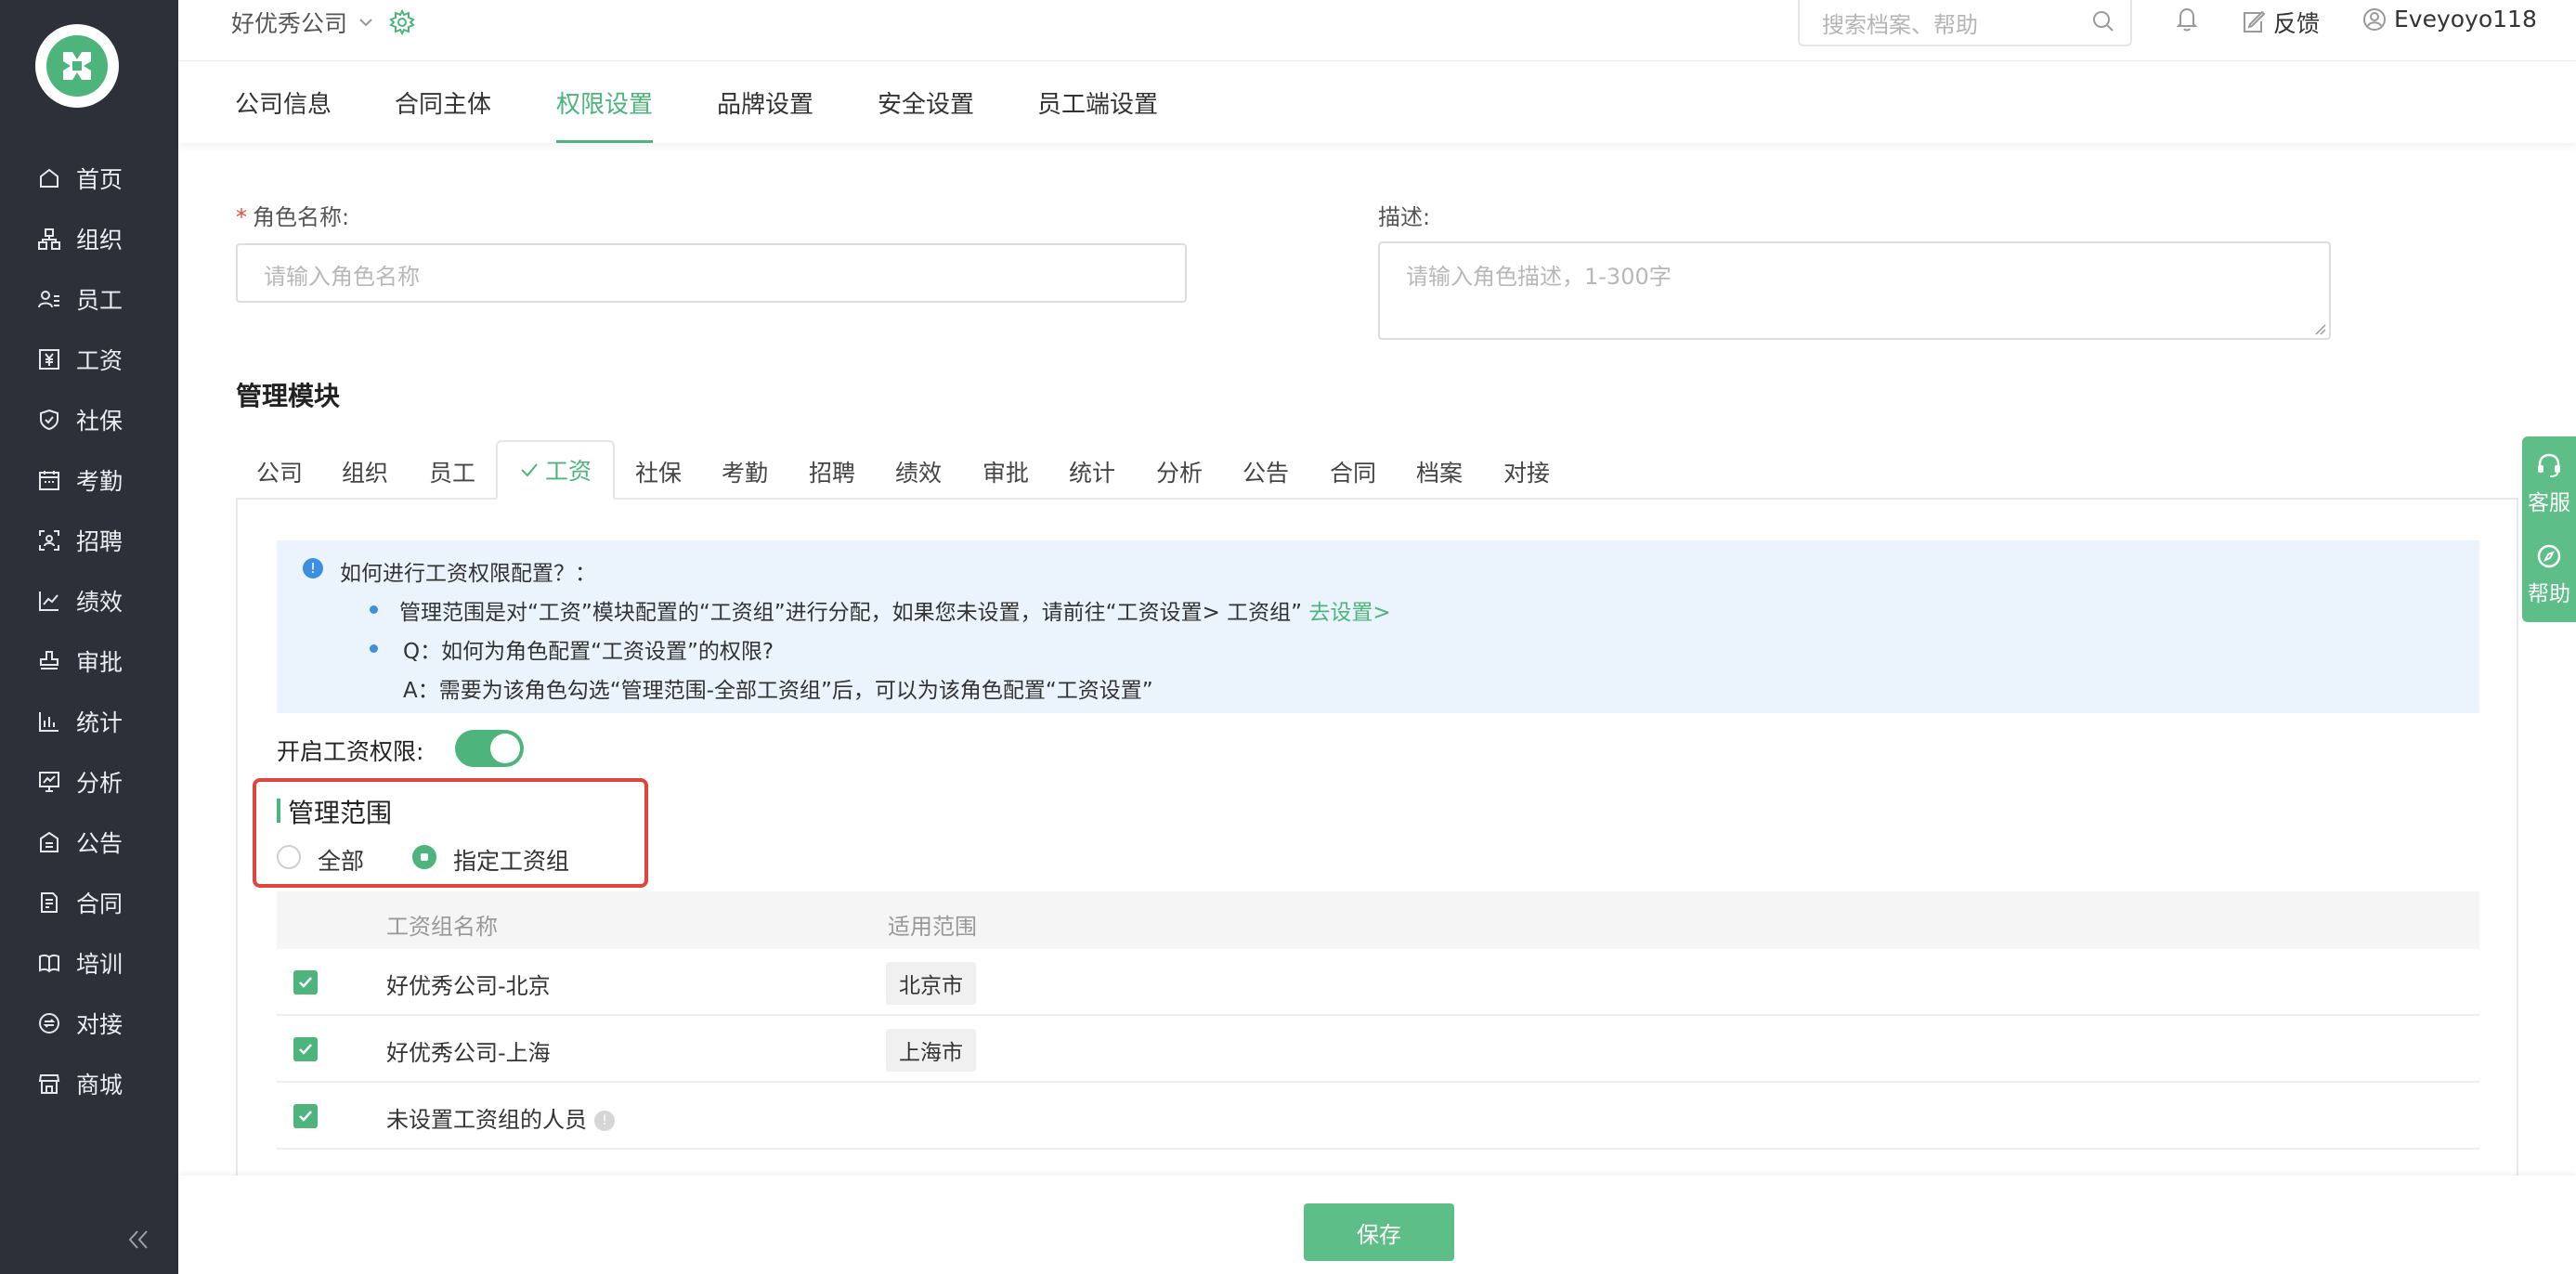  What do you see at coordinates (2549, 559) in the screenshot?
I see `compass-icon` at bounding box center [2549, 559].